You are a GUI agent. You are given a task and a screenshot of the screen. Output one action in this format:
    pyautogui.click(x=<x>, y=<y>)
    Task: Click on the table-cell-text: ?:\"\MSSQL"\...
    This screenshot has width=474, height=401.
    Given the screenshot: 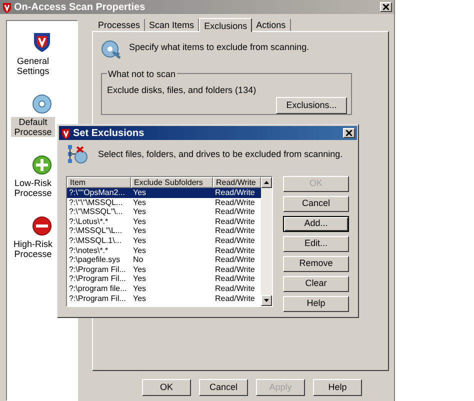 What is the action you would take?
    pyautogui.click(x=96, y=212)
    